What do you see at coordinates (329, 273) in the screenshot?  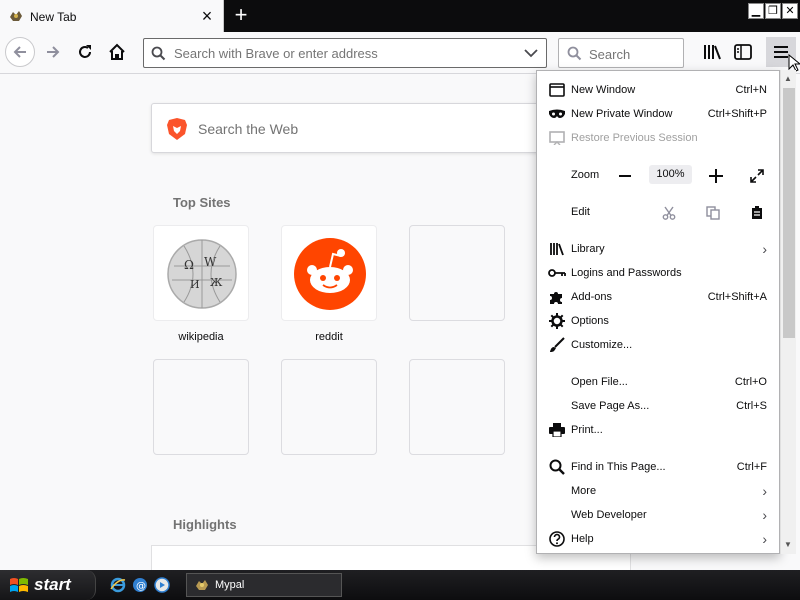 I see `top-site-tile-reddit` at bounding box center [329, 273].